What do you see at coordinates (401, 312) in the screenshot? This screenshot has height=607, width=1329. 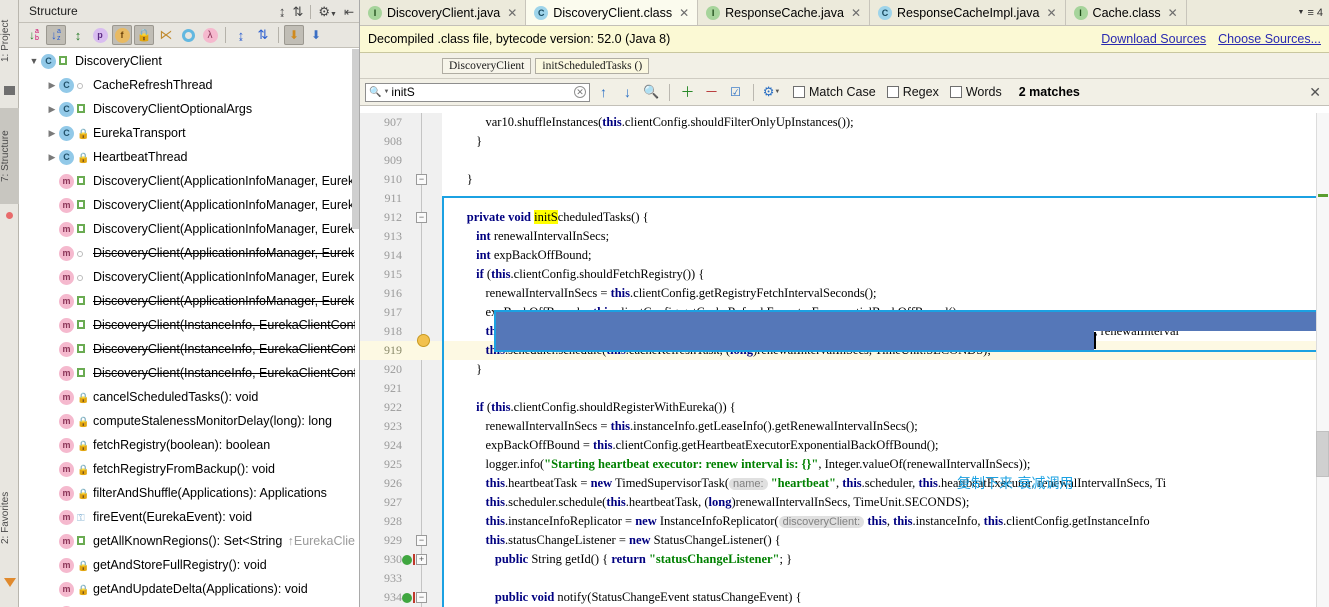 I see `gutter-line: 917` at bounding box center [401, 312].